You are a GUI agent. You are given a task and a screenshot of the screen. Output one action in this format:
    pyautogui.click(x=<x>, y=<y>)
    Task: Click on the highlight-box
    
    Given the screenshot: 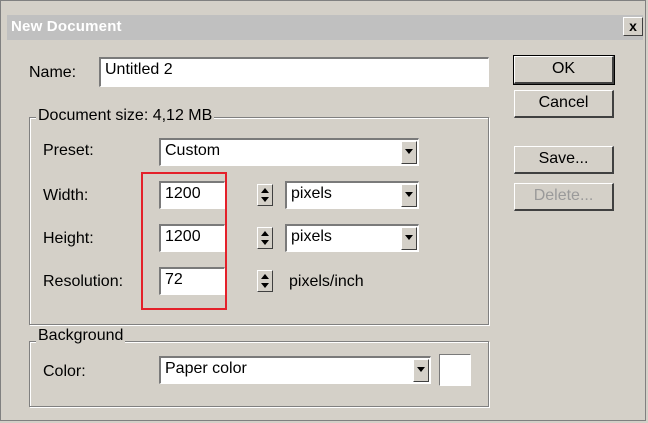 What is the action you would take?
    pyautogui.click(x=184, y=241)
    